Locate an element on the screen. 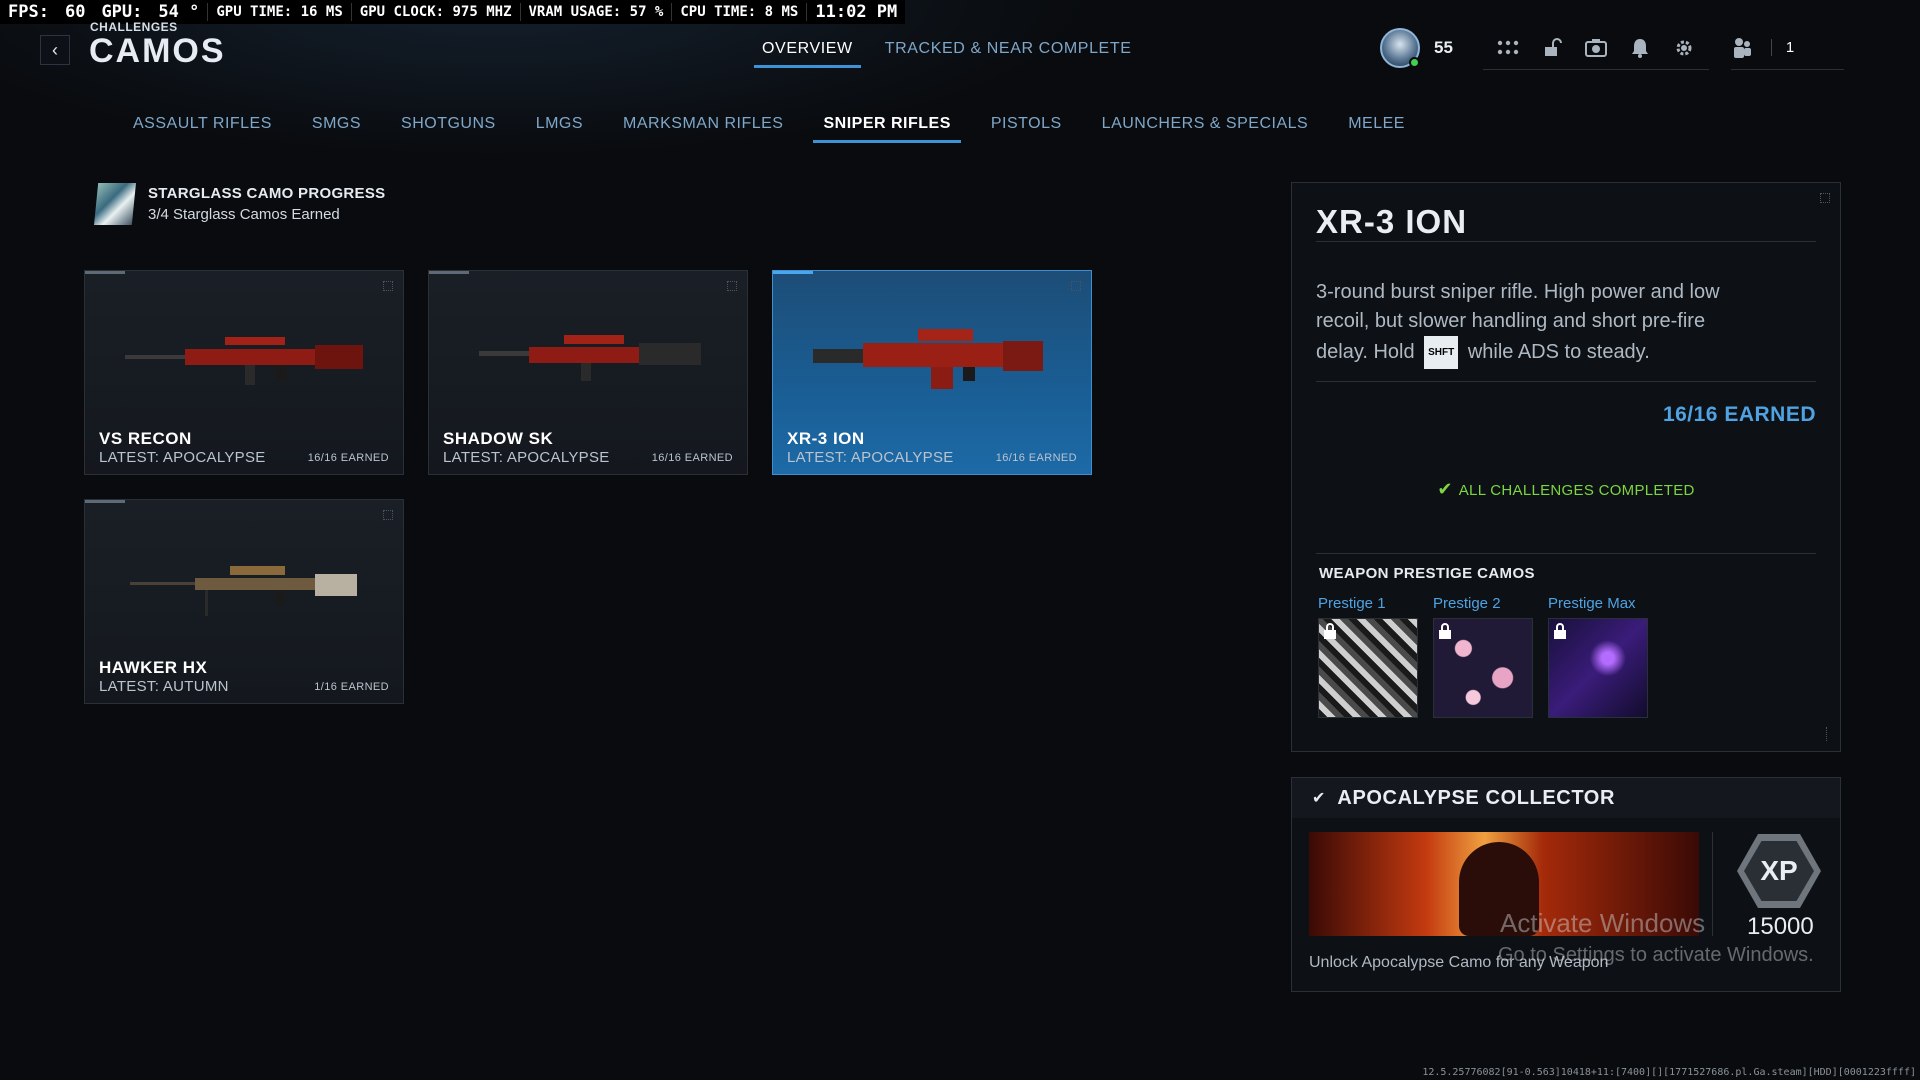 Image resolution: width=1920 pixels, height=1080 pixels. weapon-card-xr-3-ion: XR-3 ION LATEST: APOCALYPSE 16/16 EARNED is located at coordinates (932, 372).